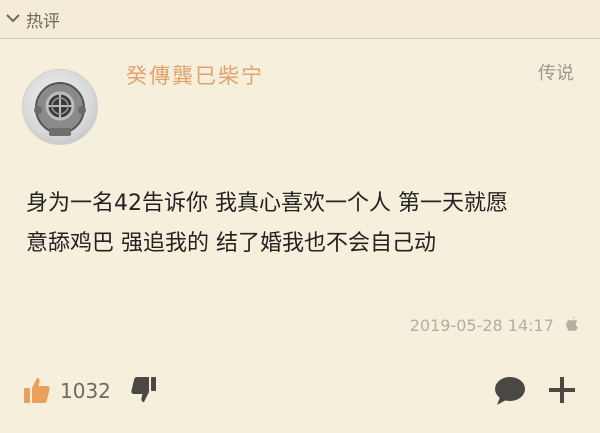  I want to click on apple-icon, so click(569, 325).